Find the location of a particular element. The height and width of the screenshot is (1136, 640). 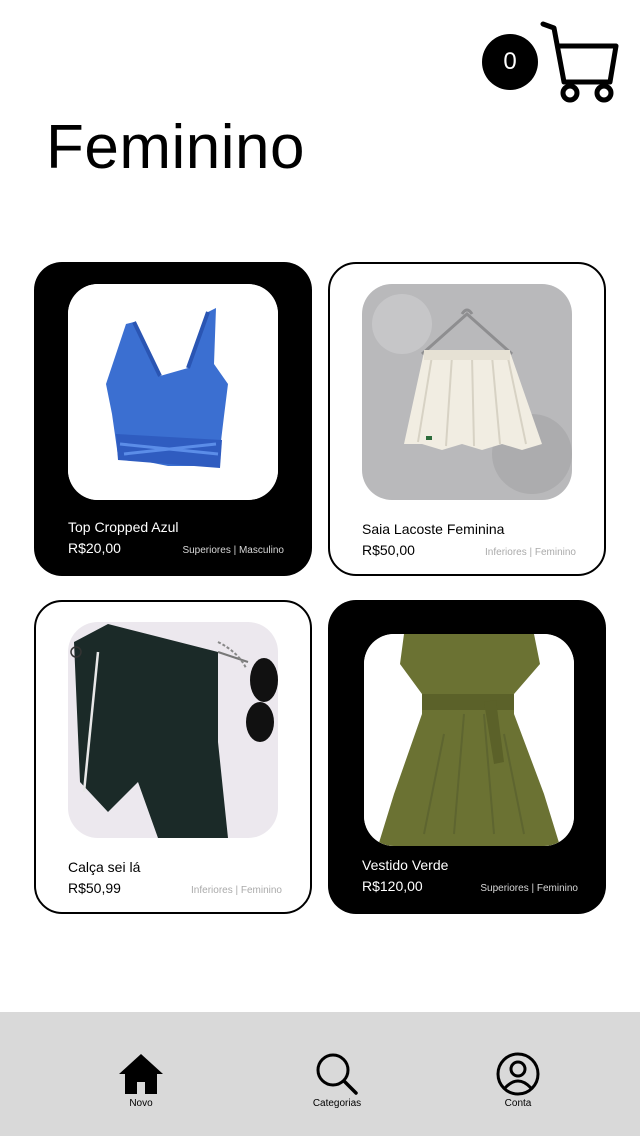

product-tags: Superiores | Feminino is located at coordinates (529, 888).